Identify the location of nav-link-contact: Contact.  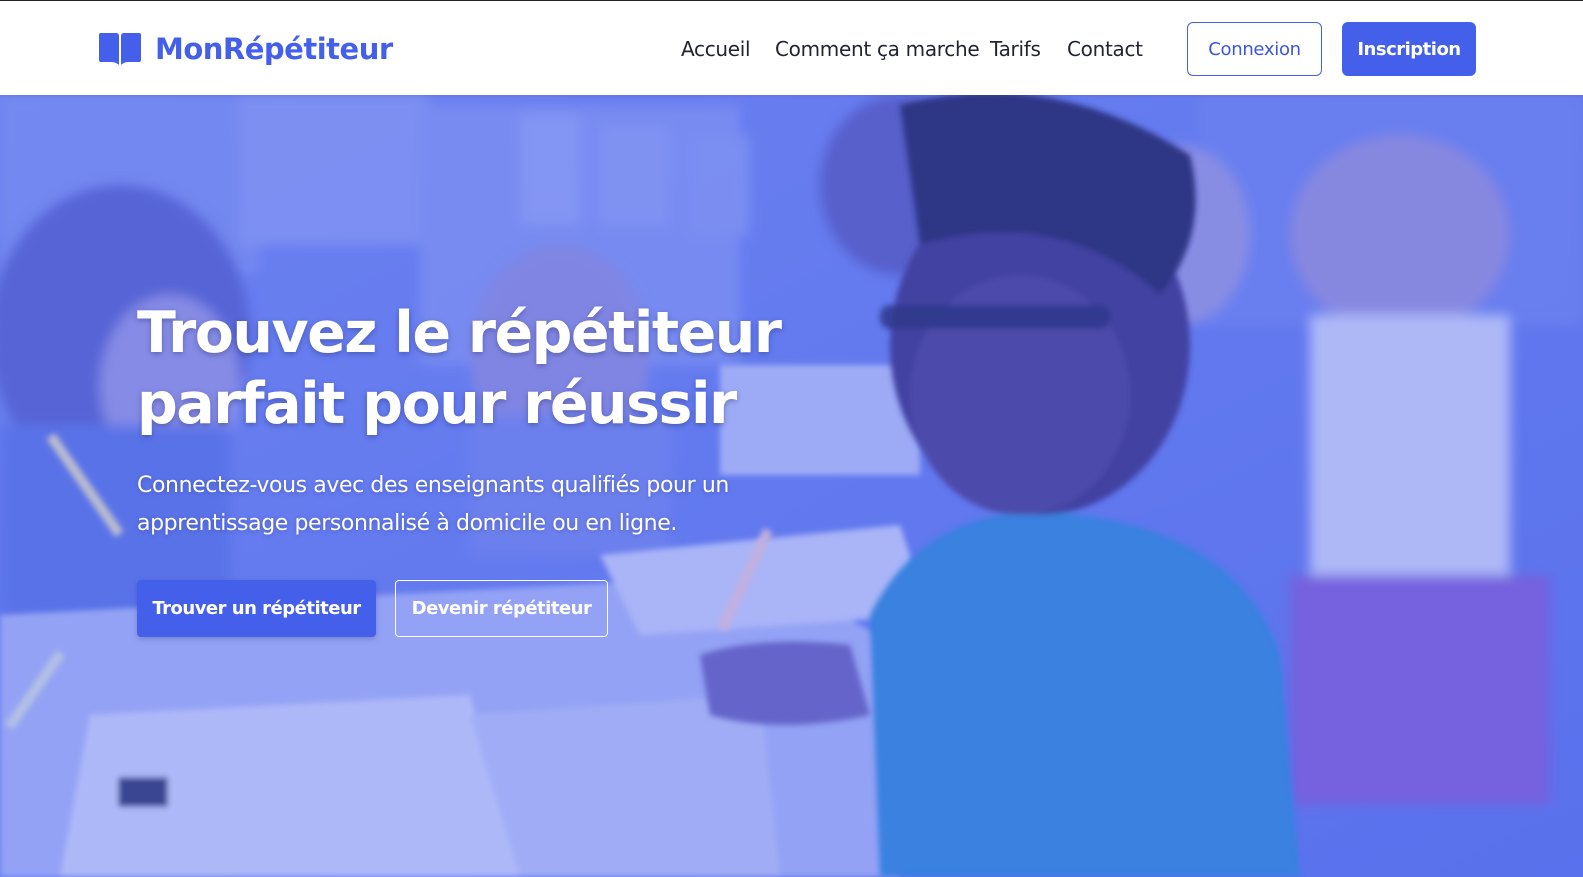
(1105, 49).